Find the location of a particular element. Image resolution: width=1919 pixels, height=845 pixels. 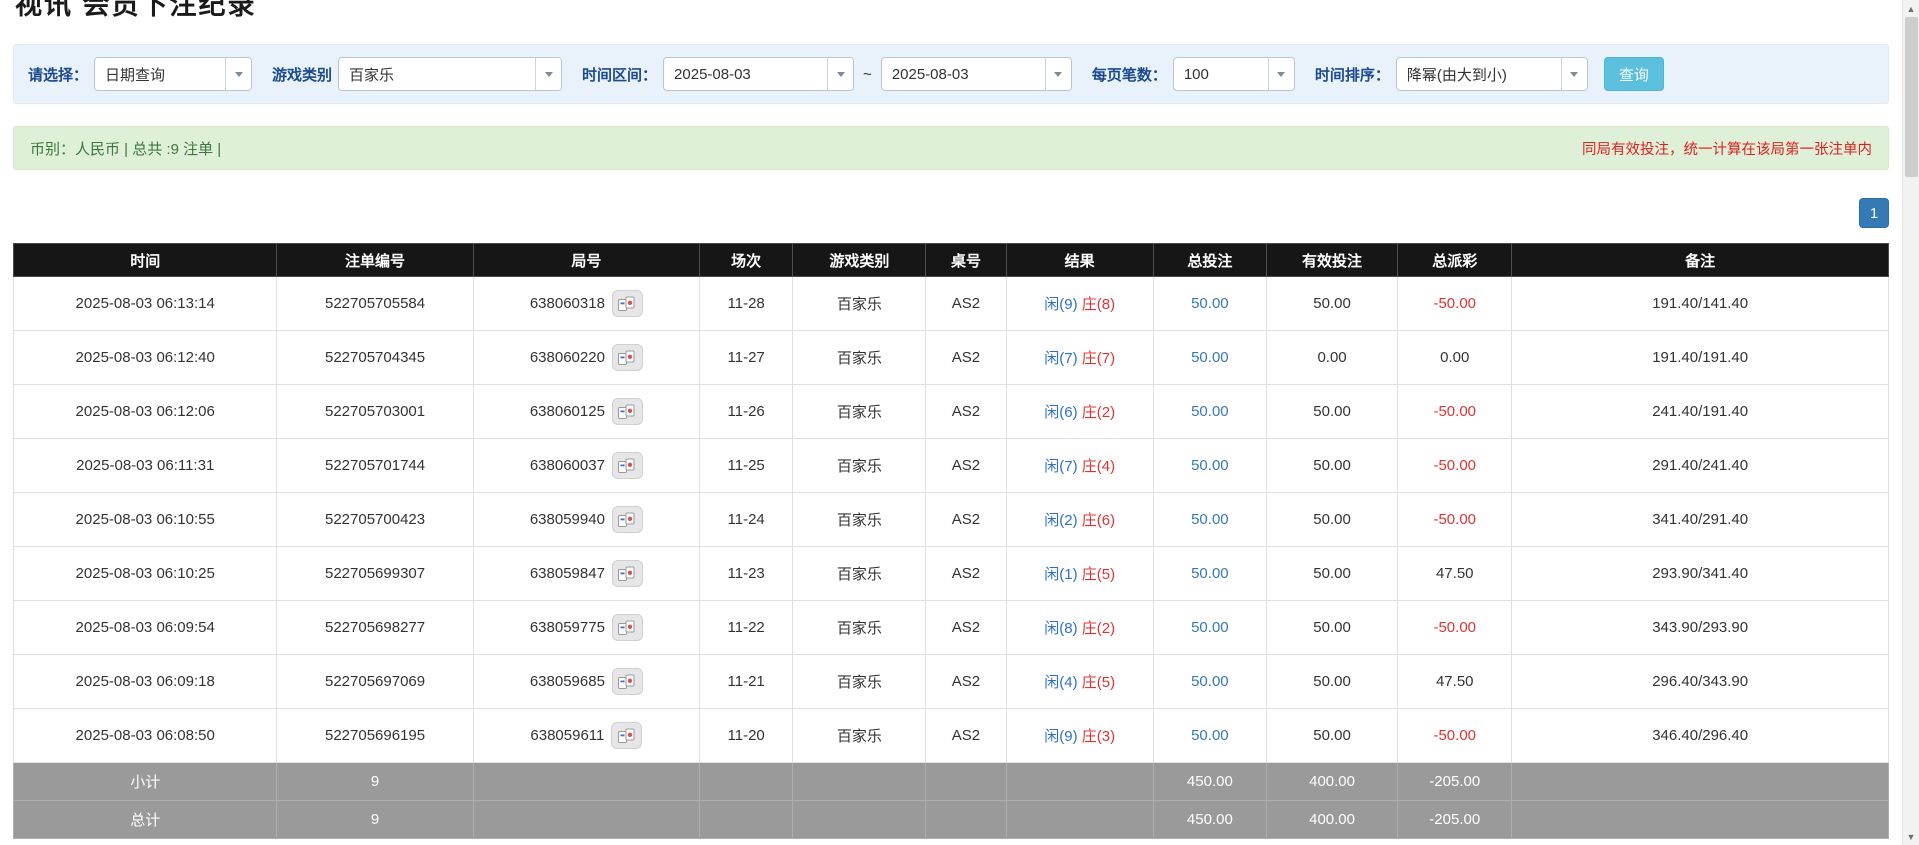

header-bet-id: 注单编号 is located at coordinates (375, 260).